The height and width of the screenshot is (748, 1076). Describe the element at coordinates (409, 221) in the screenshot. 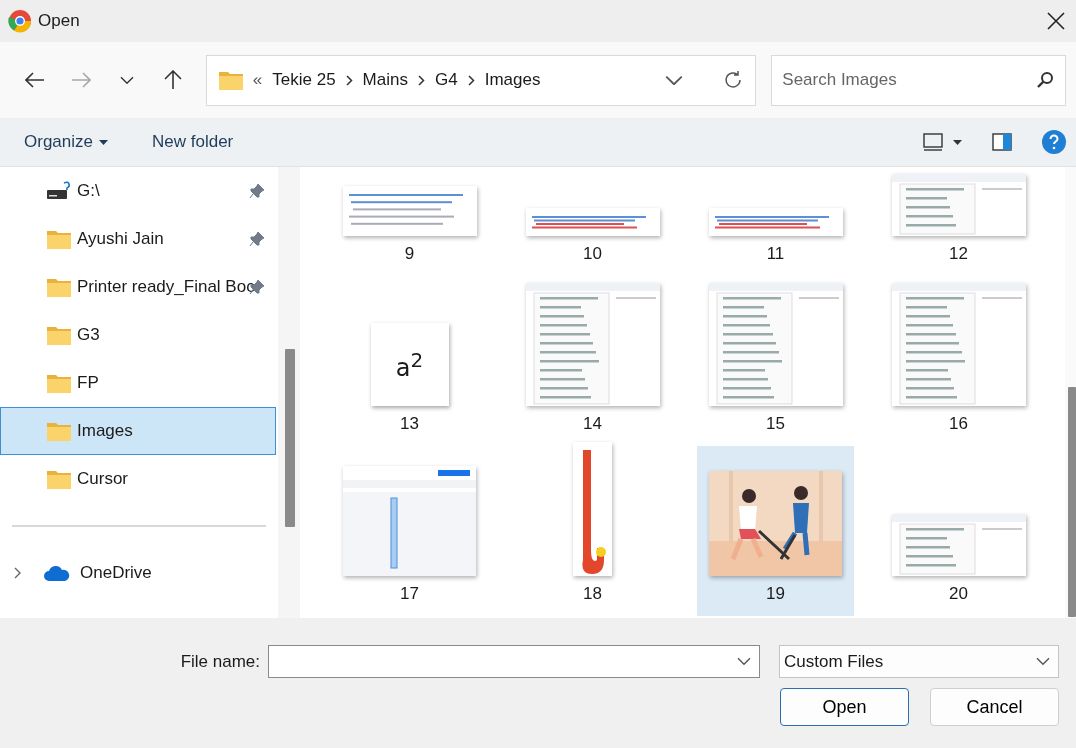

I see `file-tile: 9` at that location.